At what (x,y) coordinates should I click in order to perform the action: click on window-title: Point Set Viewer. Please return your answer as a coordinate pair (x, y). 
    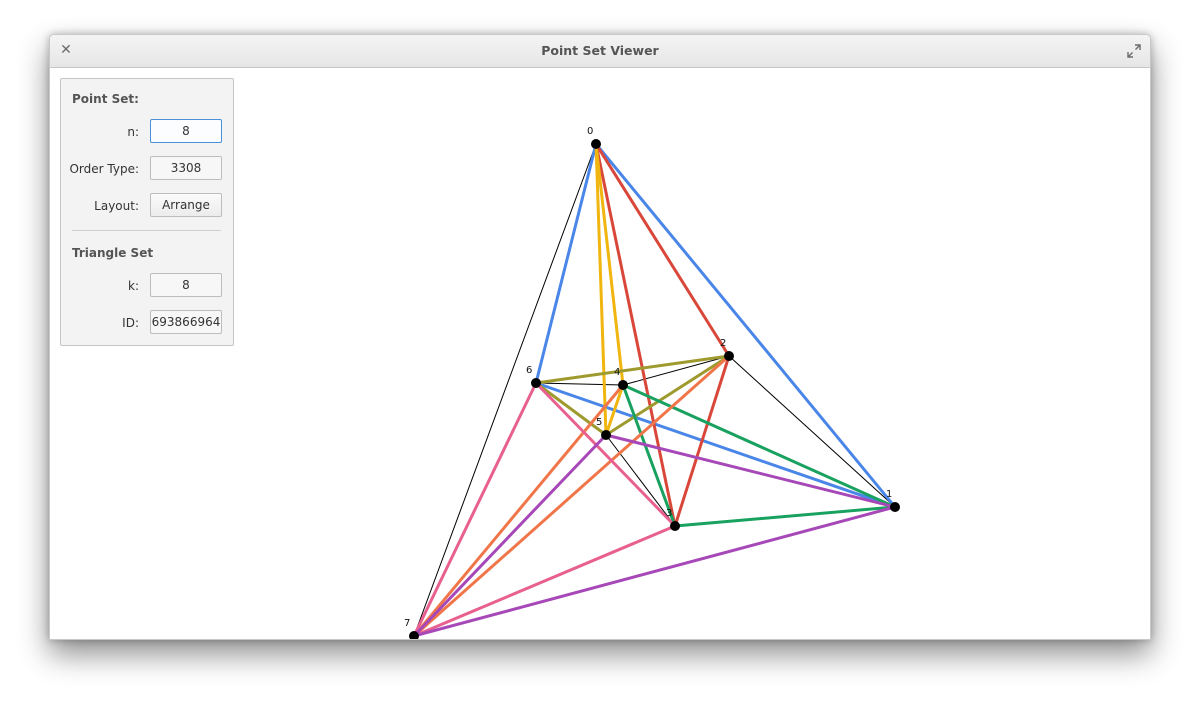
    Looking at the image, I should click on (600, 50).